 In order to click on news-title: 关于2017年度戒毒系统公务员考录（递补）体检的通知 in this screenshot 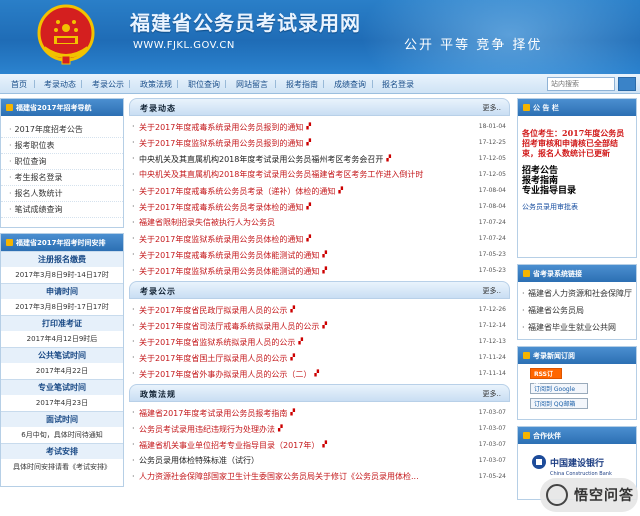, I will do `click(237, 191)`.